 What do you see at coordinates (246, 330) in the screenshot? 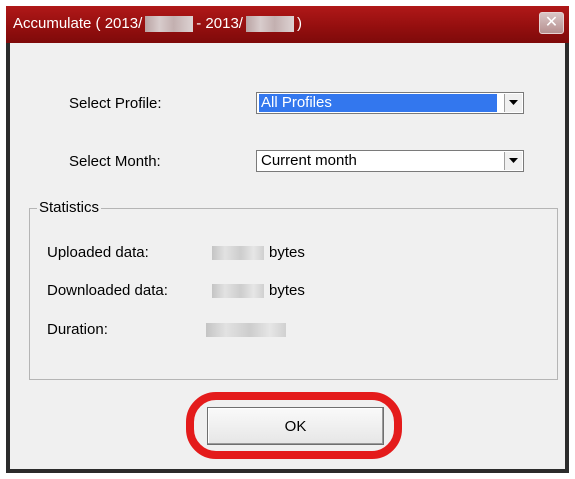
I see `duration-value` at bounding box center [246, 330].